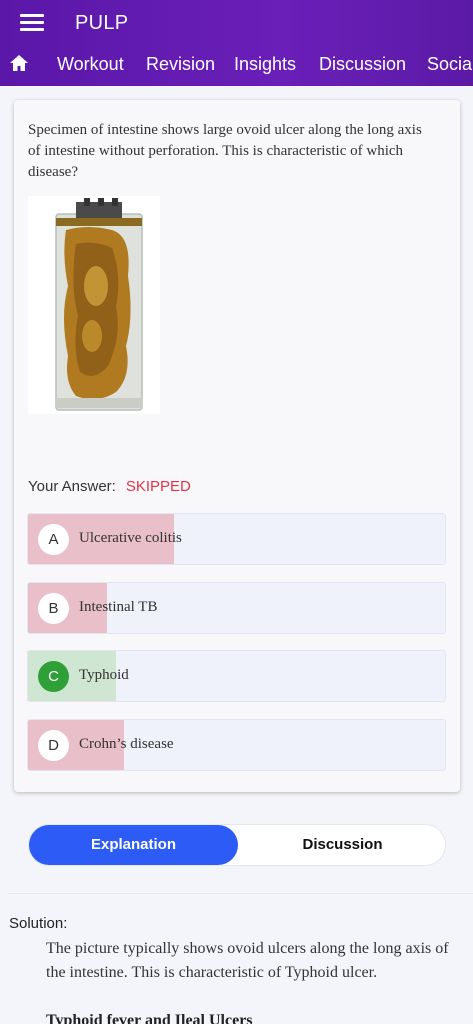 This screenshot has width=473, height=1024. What do you see at coordinates (158, 486) in the screenshot?
I see `answer-status: SKIPPED` at bounding box center [158, 486].